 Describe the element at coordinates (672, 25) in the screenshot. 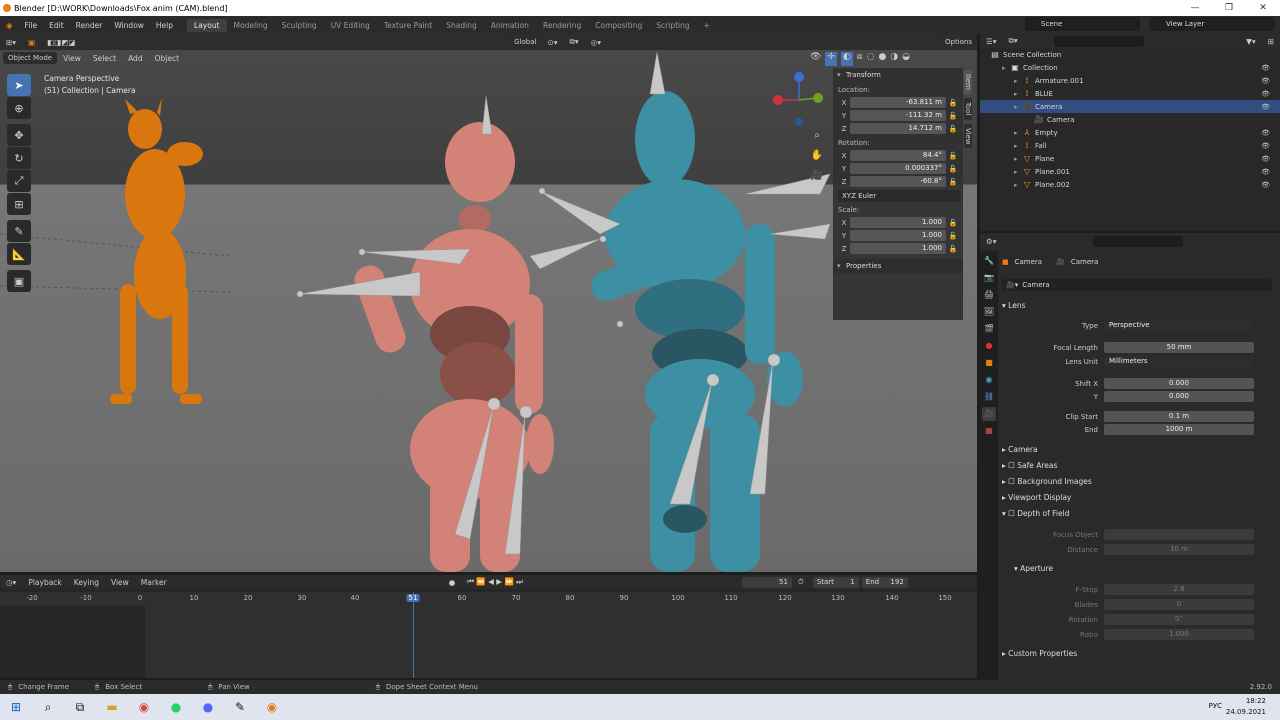

I see `workspace-tab-scripting: Scripting` at that location.